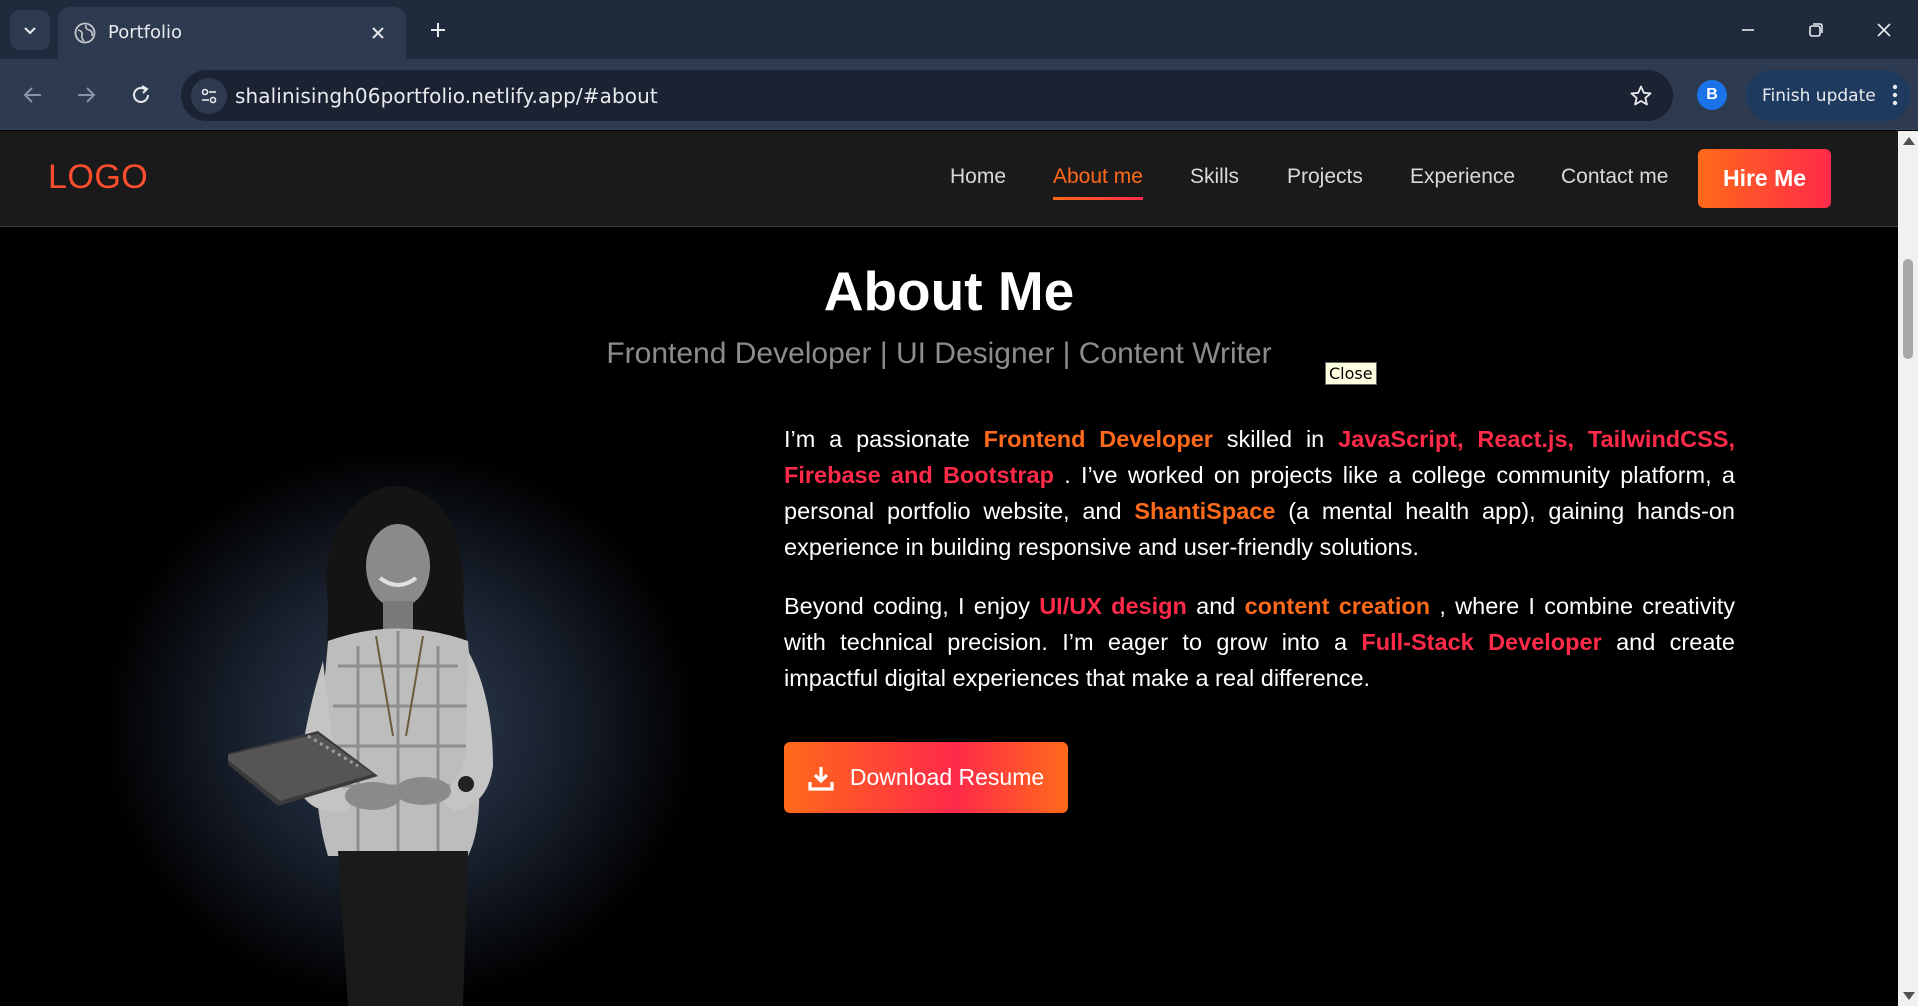  I want to click on nav-home: Home, so click(978, 177).